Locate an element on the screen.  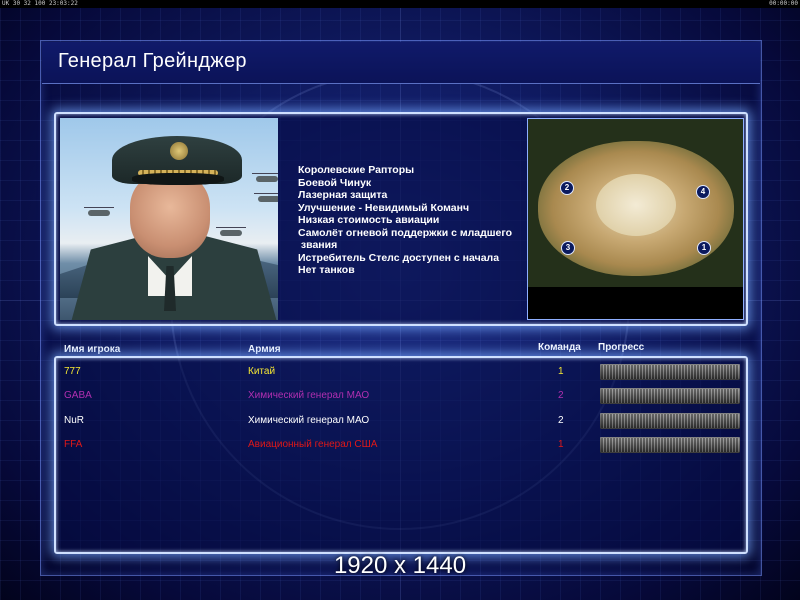
start-position-marker: 4 is located at coordinates (703, 192).